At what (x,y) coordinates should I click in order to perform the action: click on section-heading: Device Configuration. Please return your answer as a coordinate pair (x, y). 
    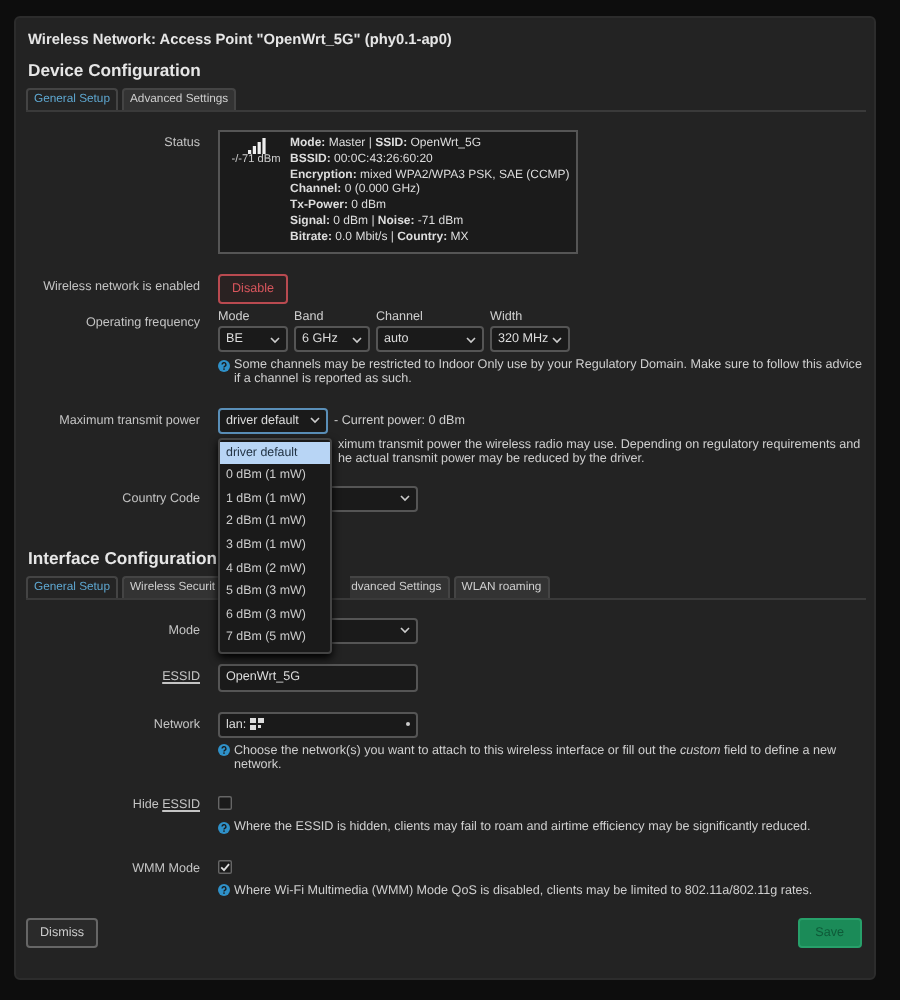
    Looking at the image, I should click on (114, 70).